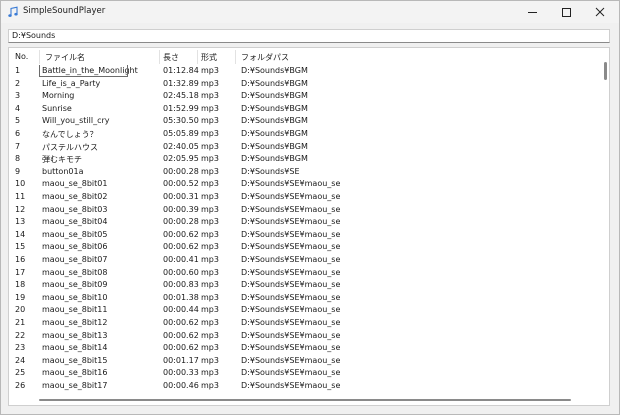 This screenshot has width=620, height=415. What do you see at coordinates (76, 121) in the screenshot?
I see `cell-file-name: Will_you_still_cry` at bounding box center [76, 121].